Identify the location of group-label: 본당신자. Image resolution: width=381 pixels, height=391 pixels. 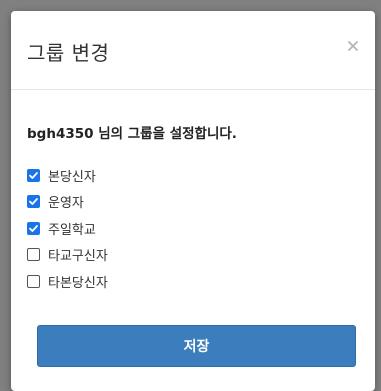
(72, 177).